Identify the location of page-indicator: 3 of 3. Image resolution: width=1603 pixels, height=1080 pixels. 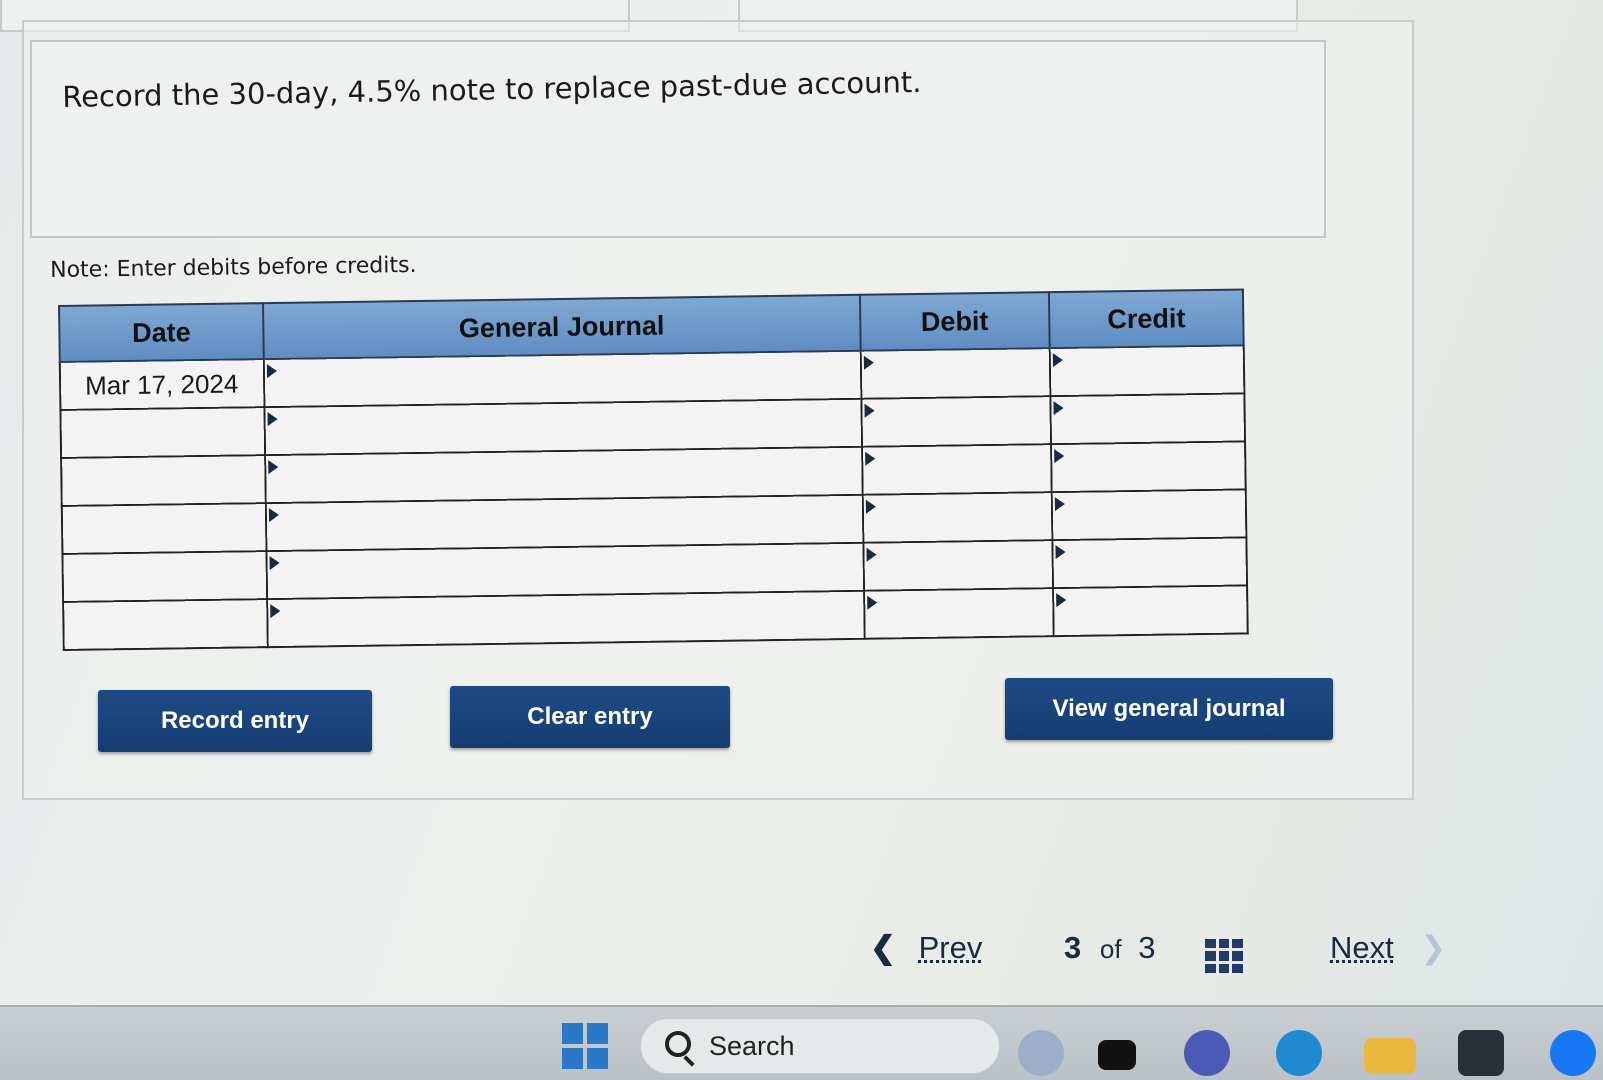
(1109, 955).